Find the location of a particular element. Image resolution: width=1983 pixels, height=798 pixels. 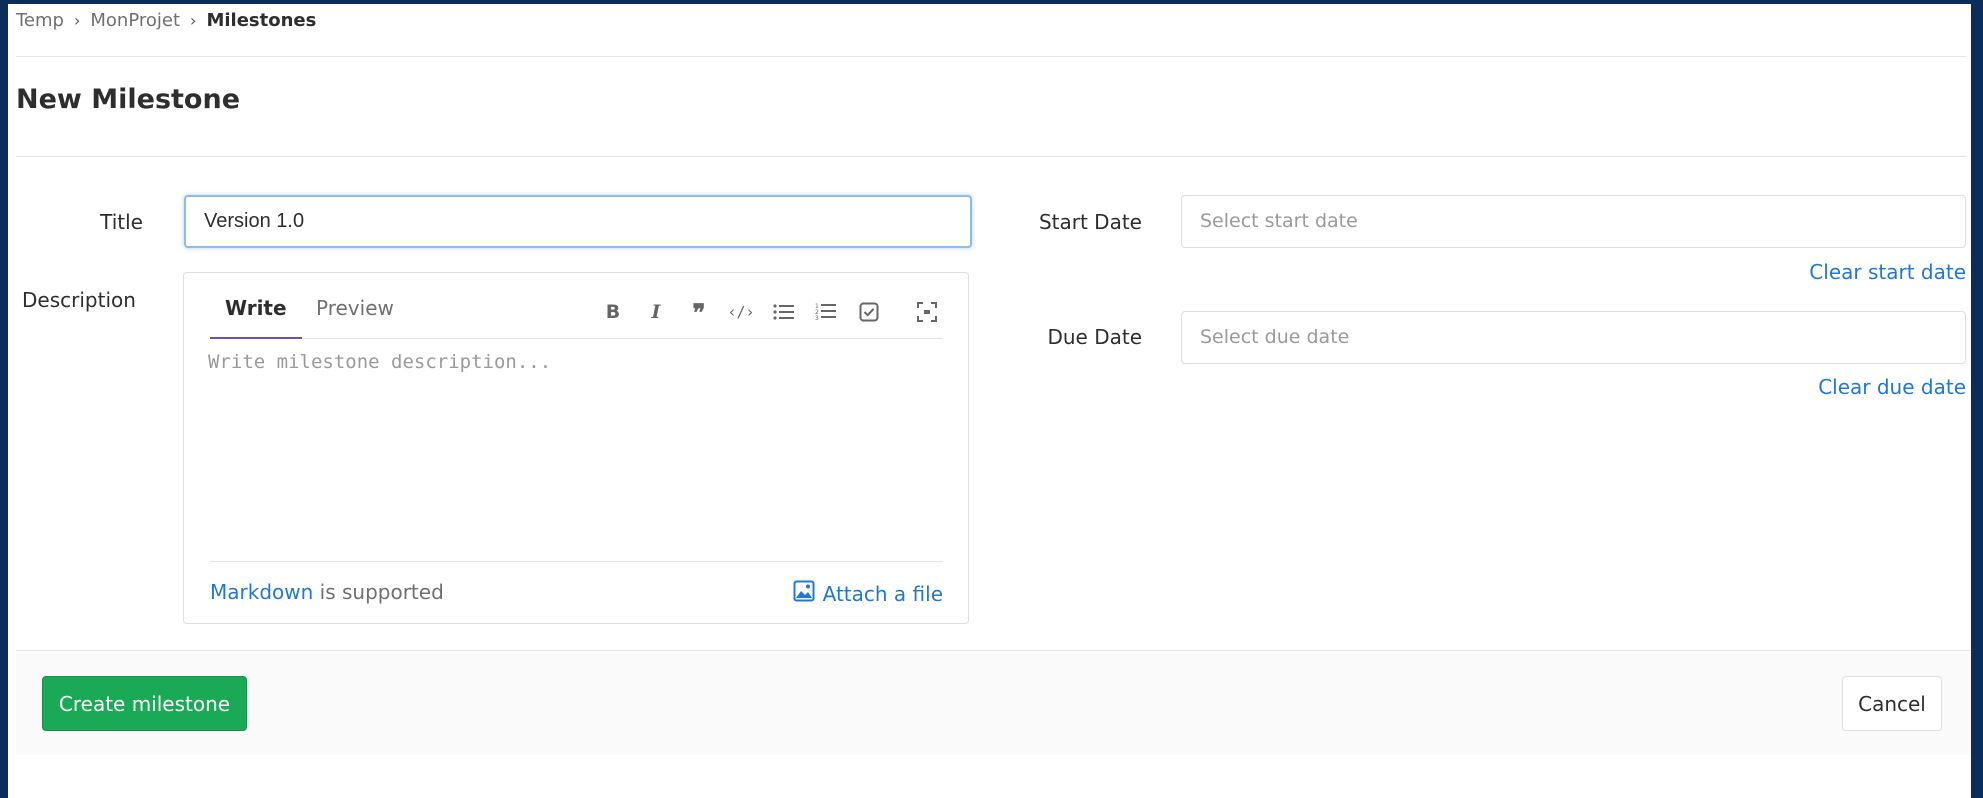

due-date-input is located at coordinates (1573, 337).